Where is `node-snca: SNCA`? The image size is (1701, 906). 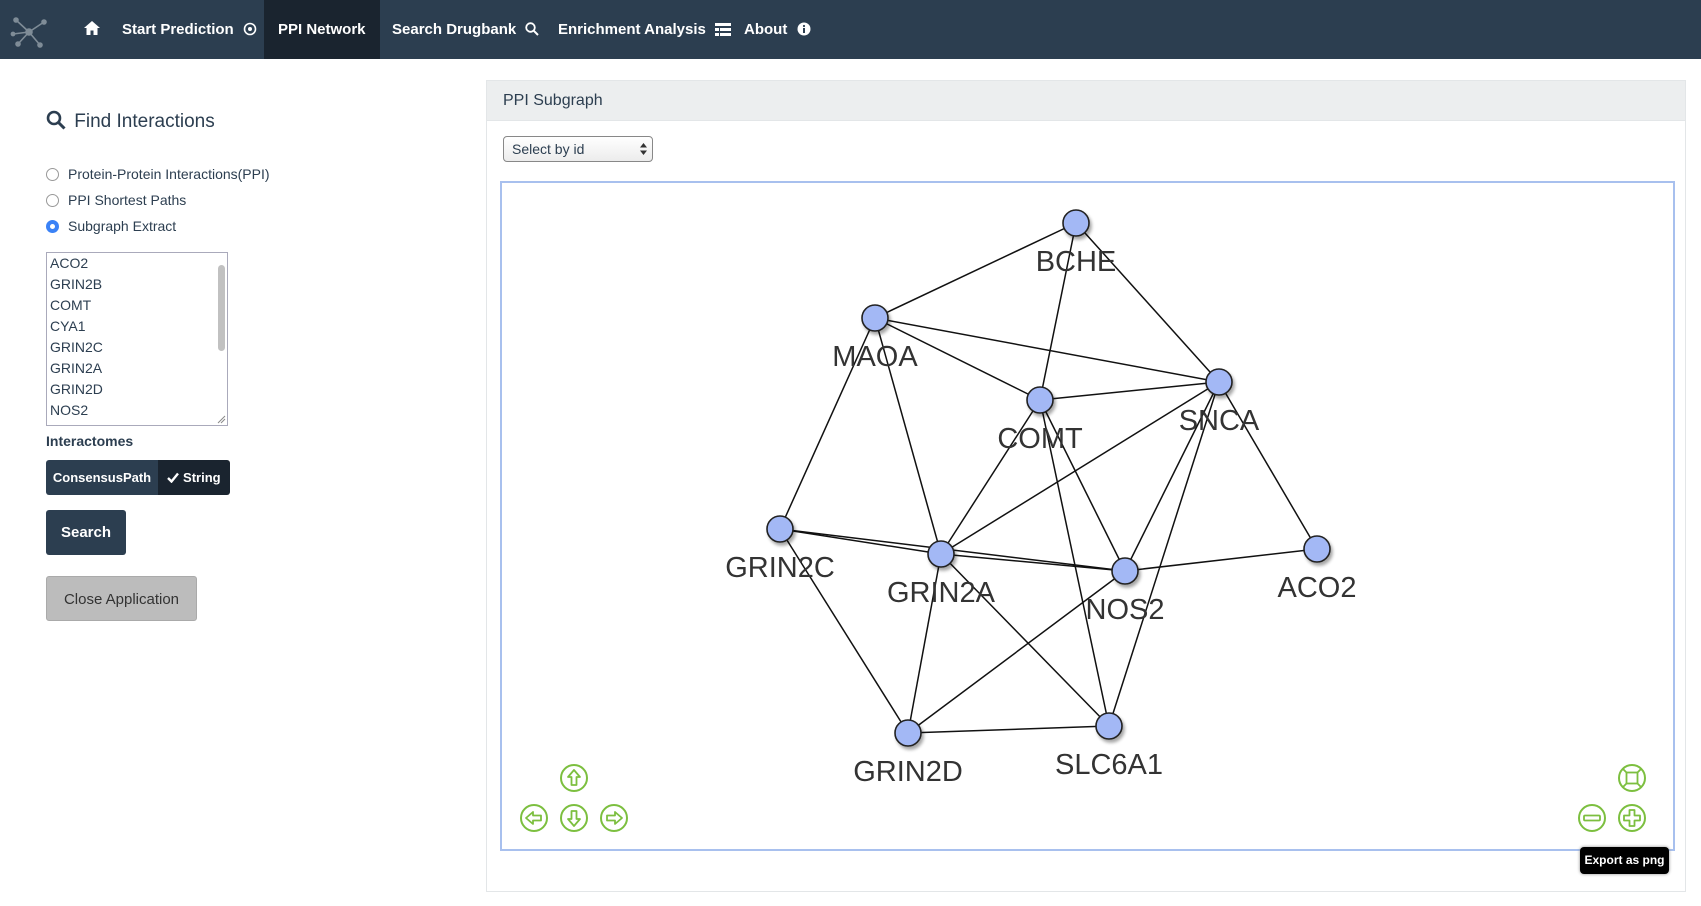 node-snca: SNCA is located at coordinates (1219, 402).